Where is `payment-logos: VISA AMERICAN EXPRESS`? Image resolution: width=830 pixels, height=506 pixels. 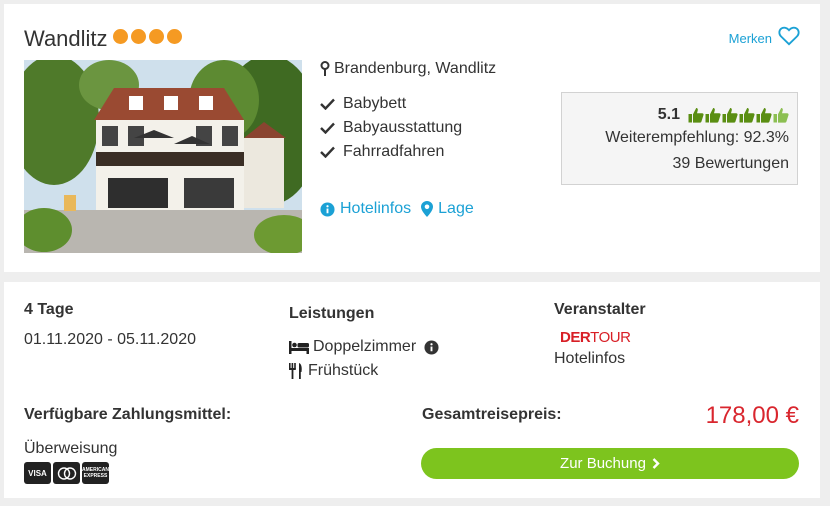 payment-logos: VISA AMERICAN EXPRESS is located at coordinates (66, 473).